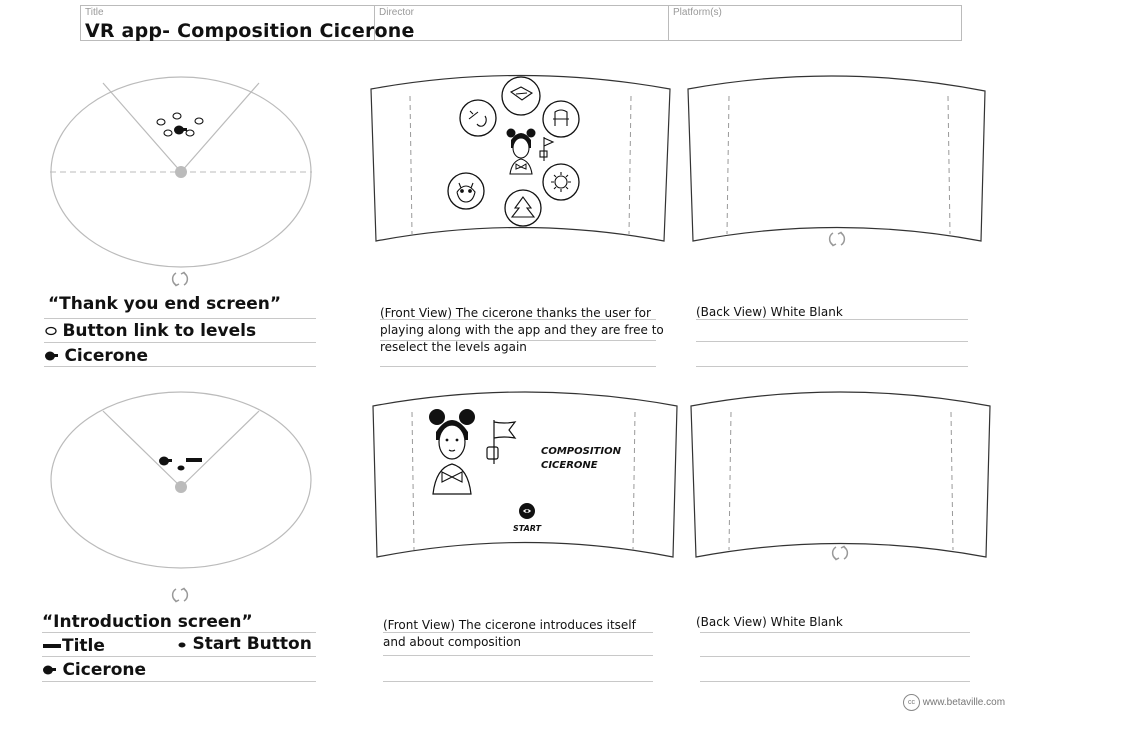  Describe the element at coordinates (51, 331) in the screenshot. I see `button-oval-icon` at that location.